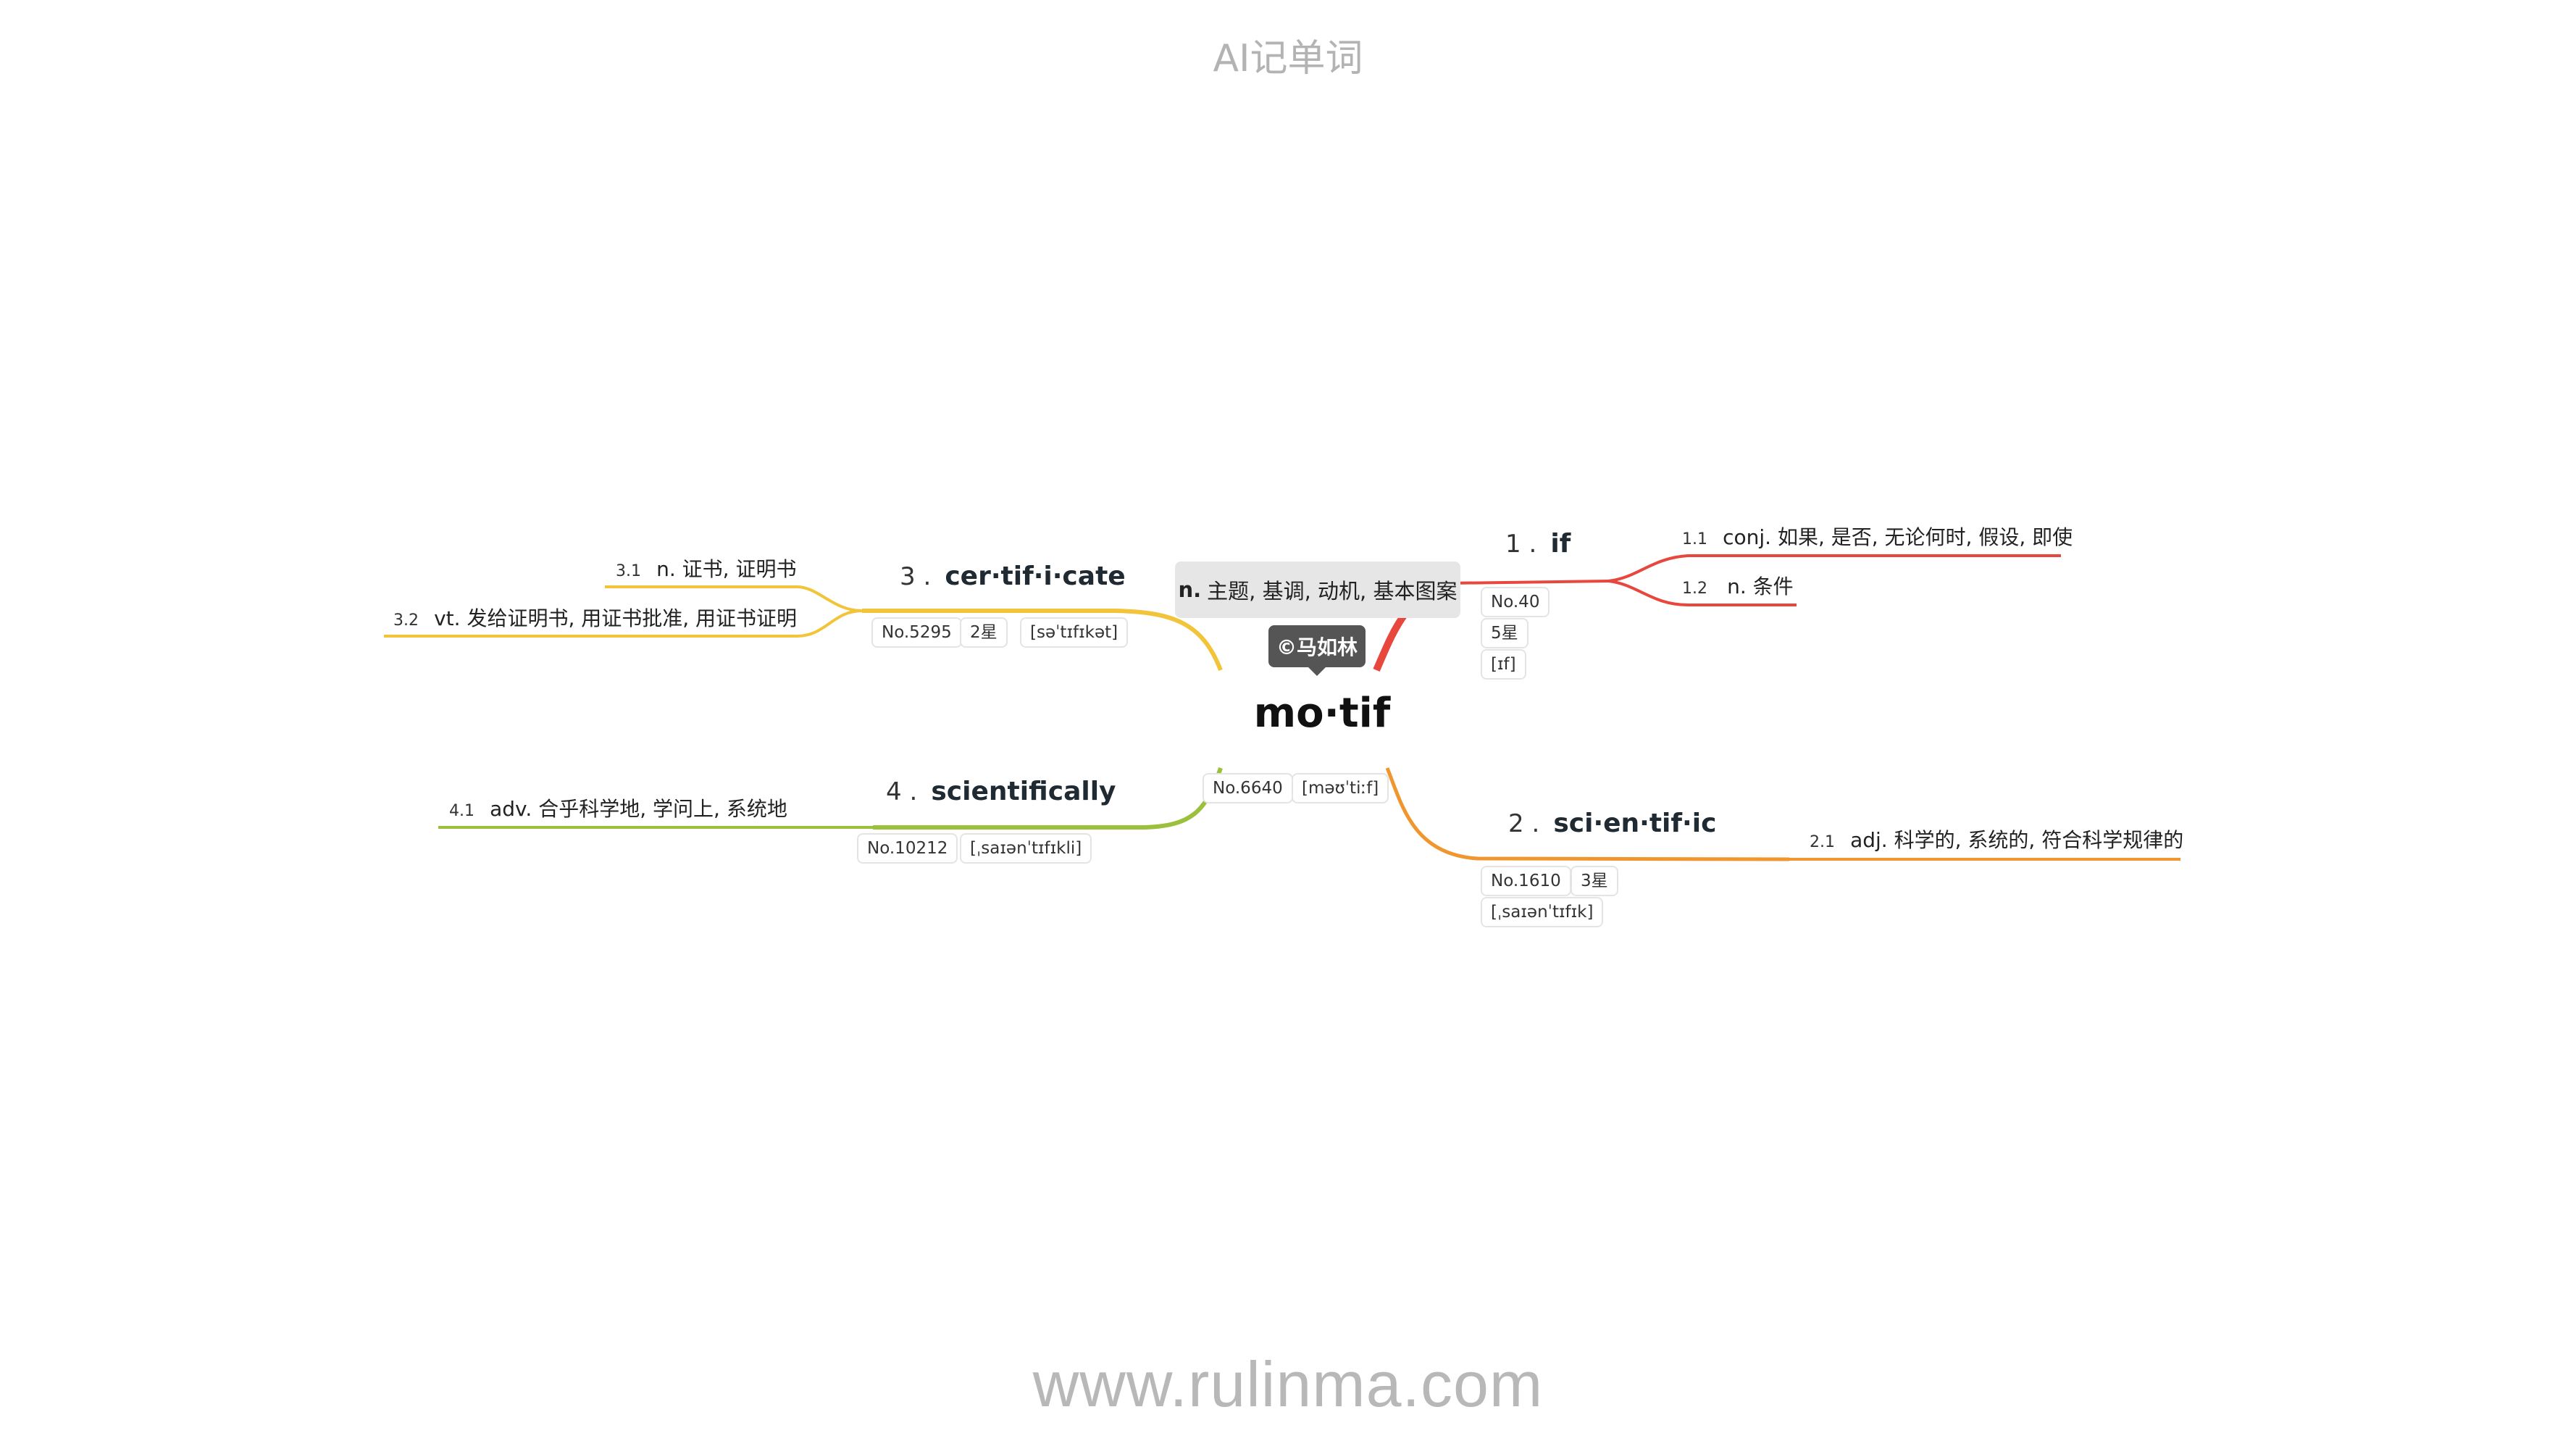 This screenshot has width=2576, height=1449. I want to click on branch-3-star-chip: 2星, so click(984, 632).